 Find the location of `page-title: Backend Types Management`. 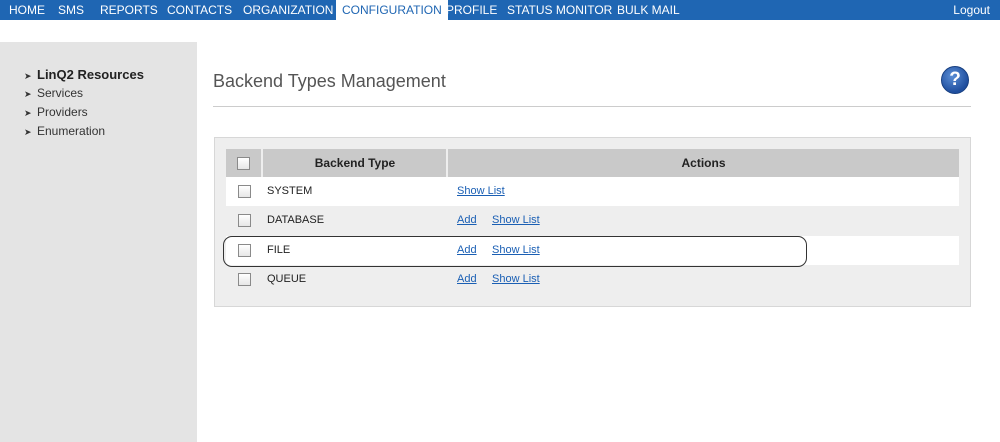

page-title: Backend Types Management is located at coordinates (329, 81).